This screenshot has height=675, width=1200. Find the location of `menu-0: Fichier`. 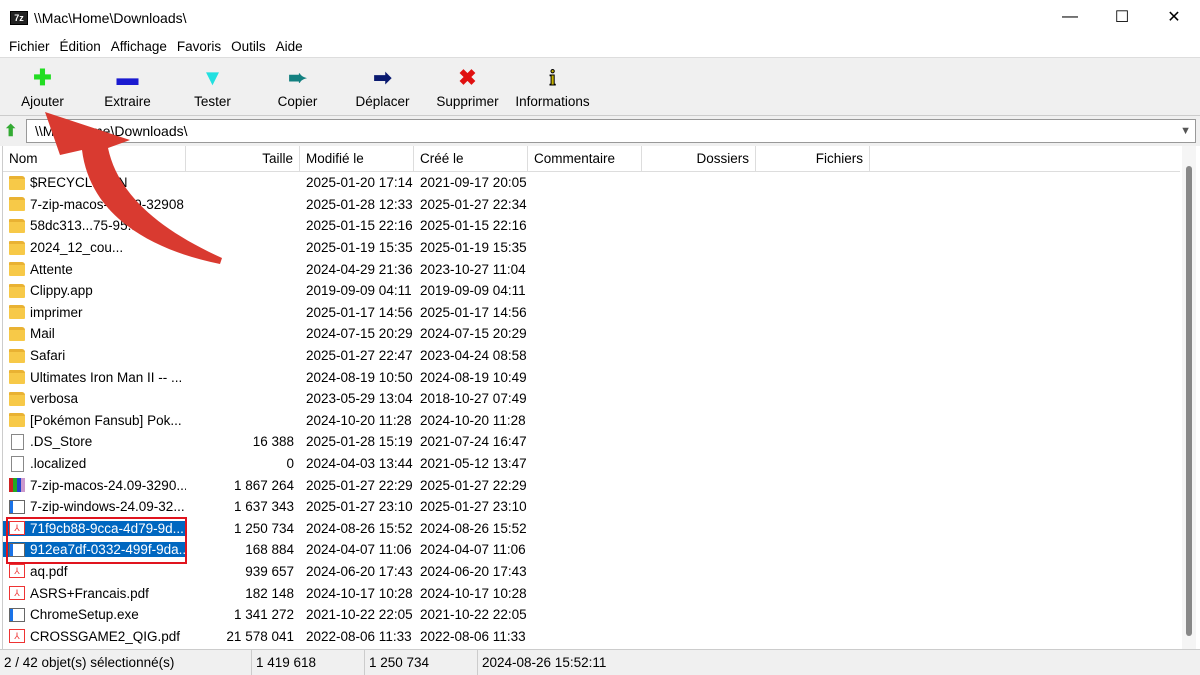

menu-0: Fichier is located at coordinates (29, 46).